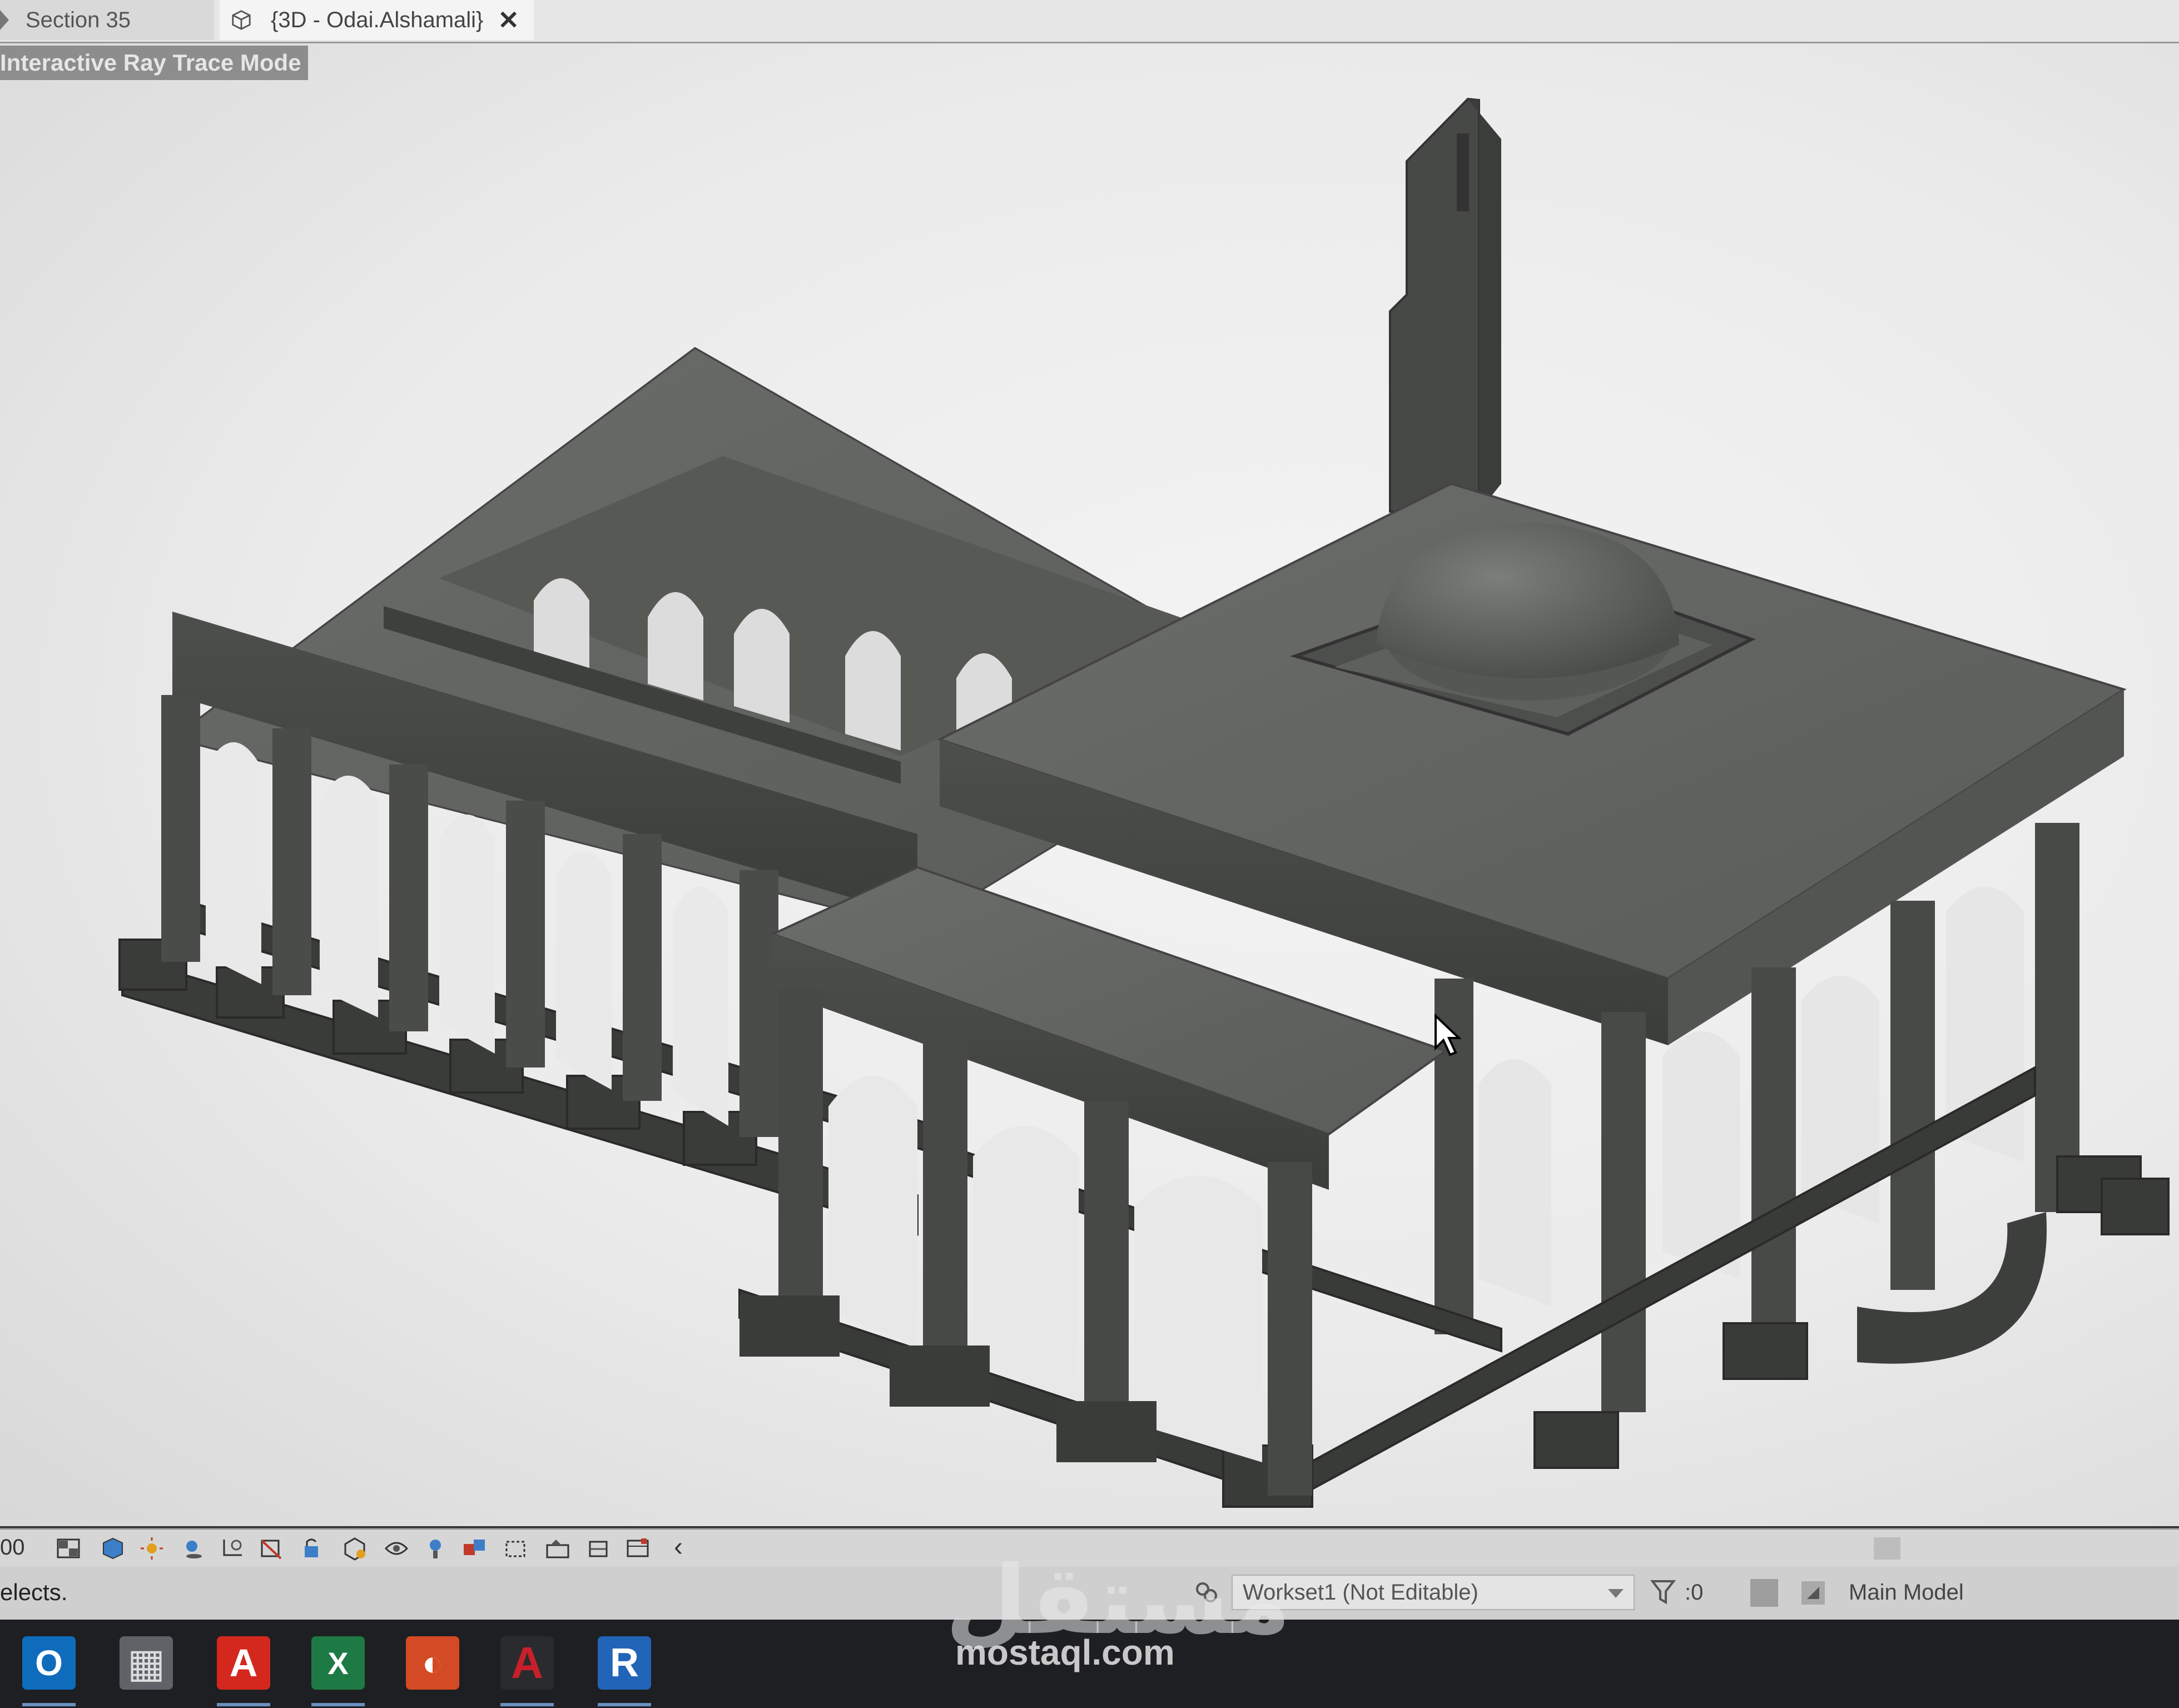  What do you see at coordinates (678, 1547) in the screenshot?
I see `collapse-toolbar-icon: ‹` at bounding box center [678, 1547].